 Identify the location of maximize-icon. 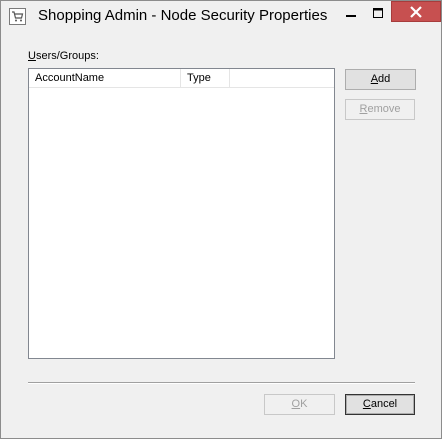
(377, 12).